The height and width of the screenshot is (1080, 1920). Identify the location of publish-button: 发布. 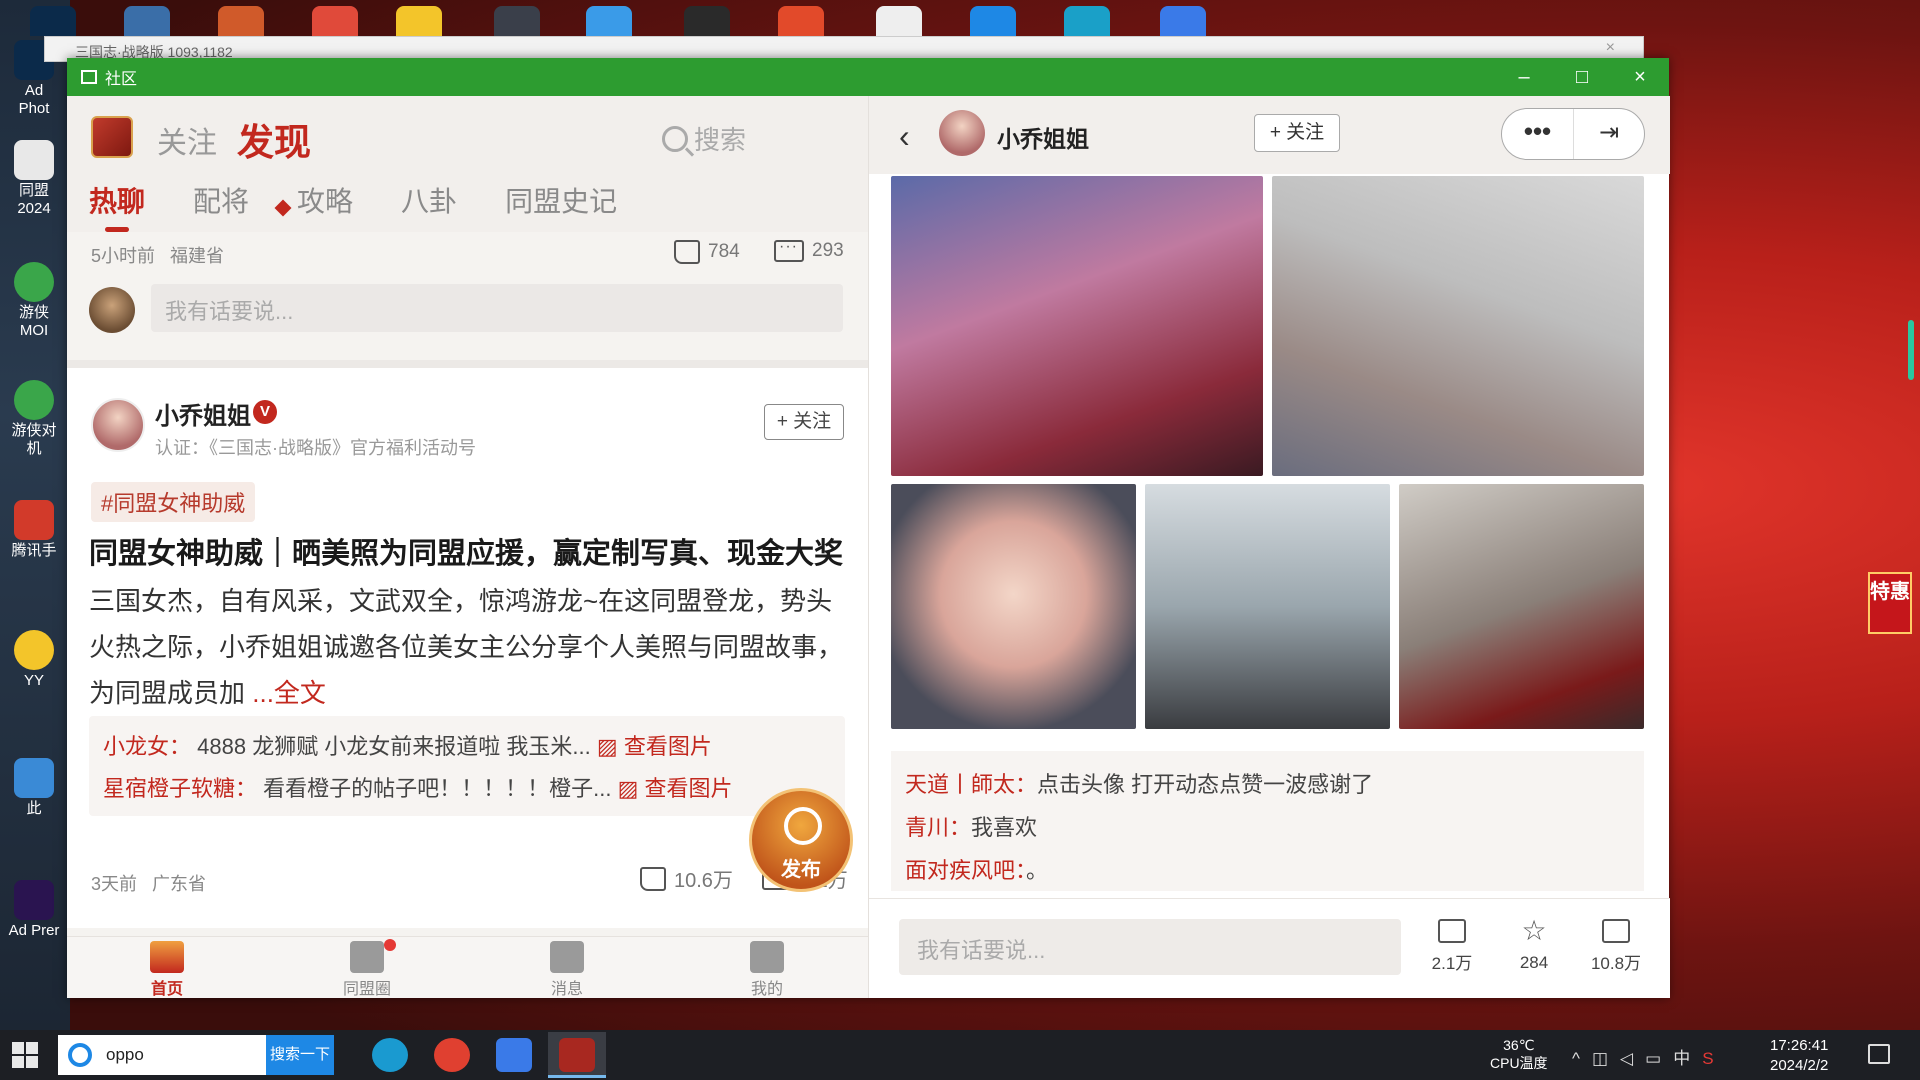
(801, 840).